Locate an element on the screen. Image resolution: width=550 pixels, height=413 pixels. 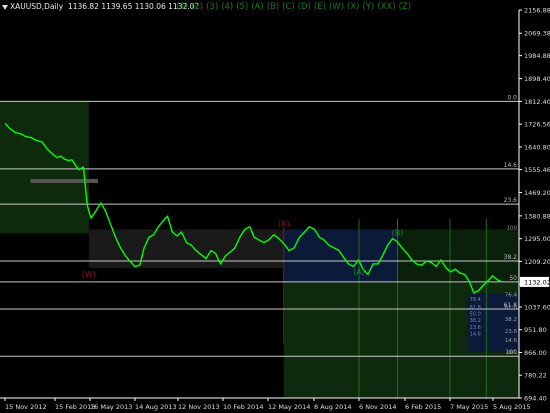
y-tick-label: 1469.20 is located at coordinates (537, 193).